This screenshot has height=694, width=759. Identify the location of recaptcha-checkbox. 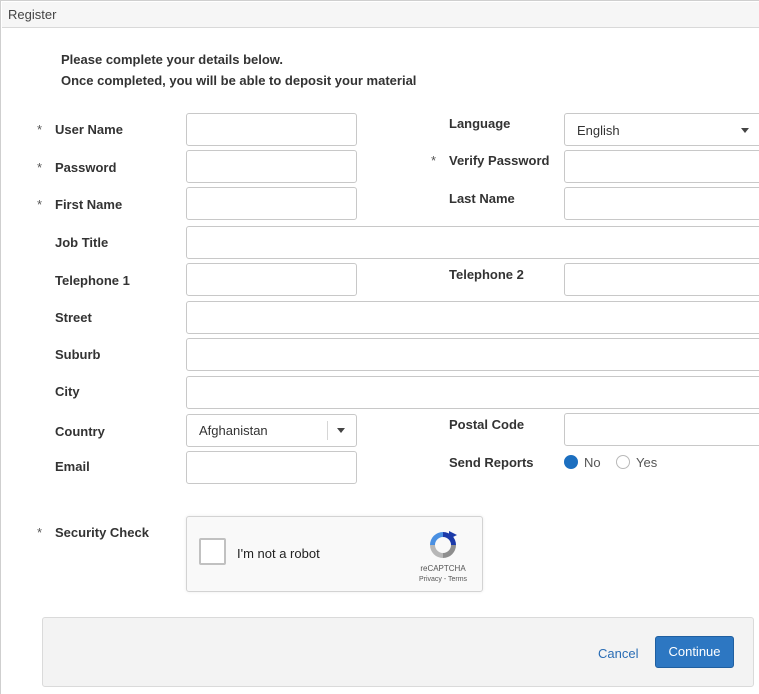
(212, 551).